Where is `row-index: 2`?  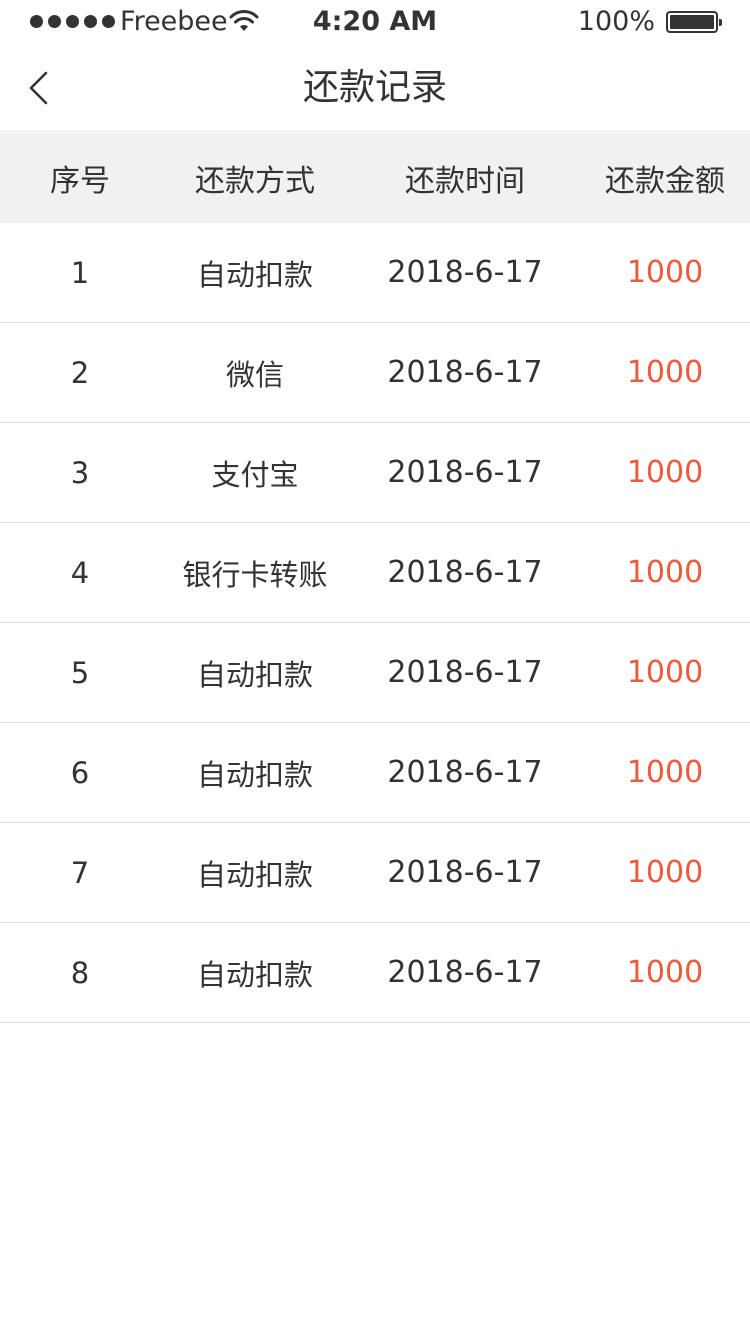 row-index: 2 is located at coordinates (80, 372).